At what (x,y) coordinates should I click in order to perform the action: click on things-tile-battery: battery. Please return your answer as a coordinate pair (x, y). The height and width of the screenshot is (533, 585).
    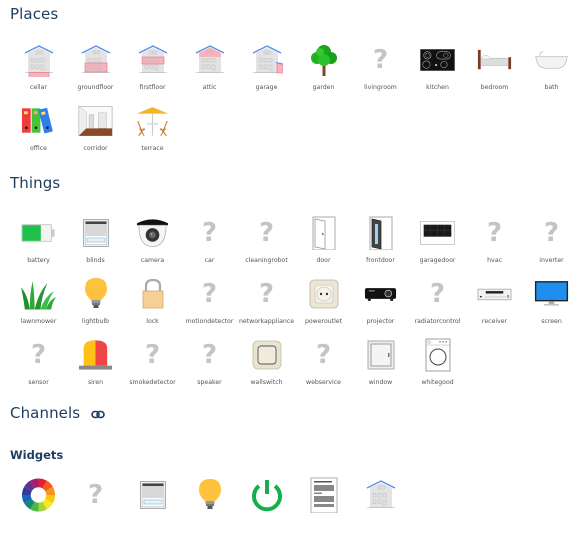
    Looking at the image, I should click on (38, 243).